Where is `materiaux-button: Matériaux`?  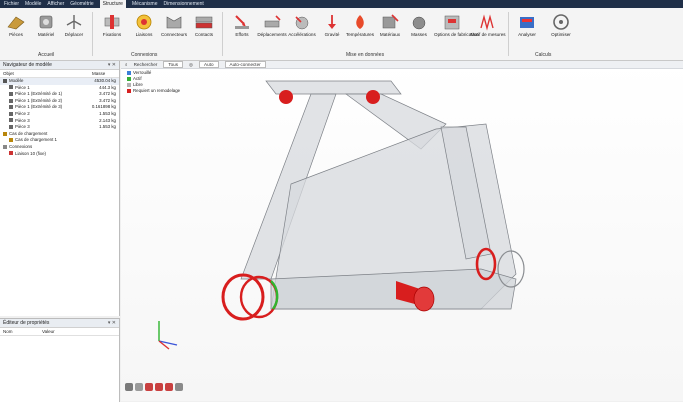
materiaux-button: Matériaux is located at coordinates (390, 22).